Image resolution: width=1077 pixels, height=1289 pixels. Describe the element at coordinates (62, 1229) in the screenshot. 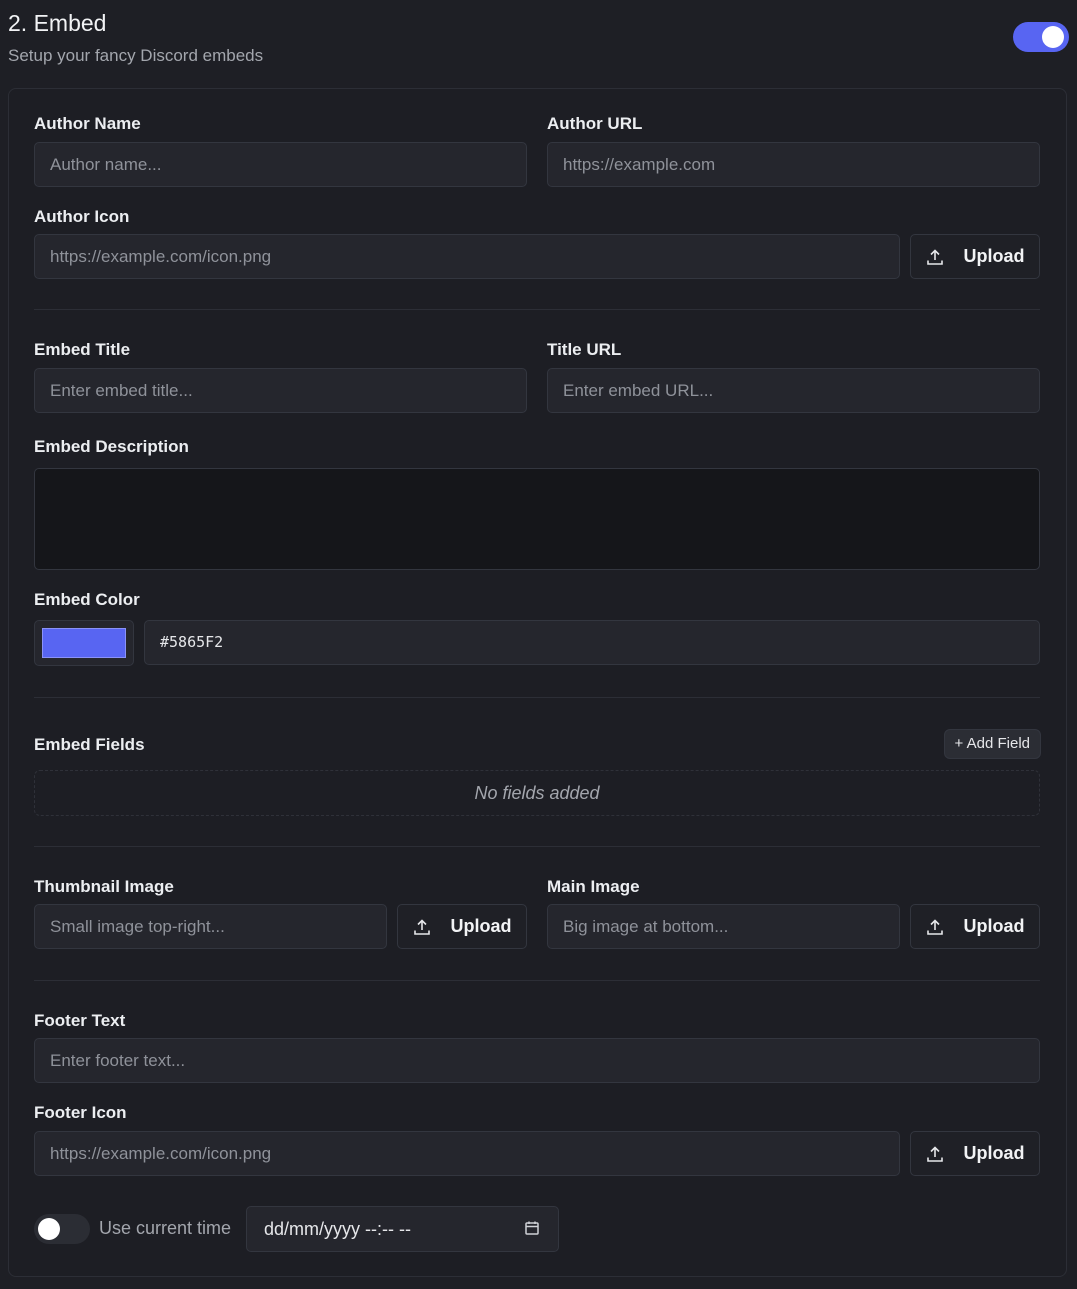

I see `use-current-time-toggle` at that location.